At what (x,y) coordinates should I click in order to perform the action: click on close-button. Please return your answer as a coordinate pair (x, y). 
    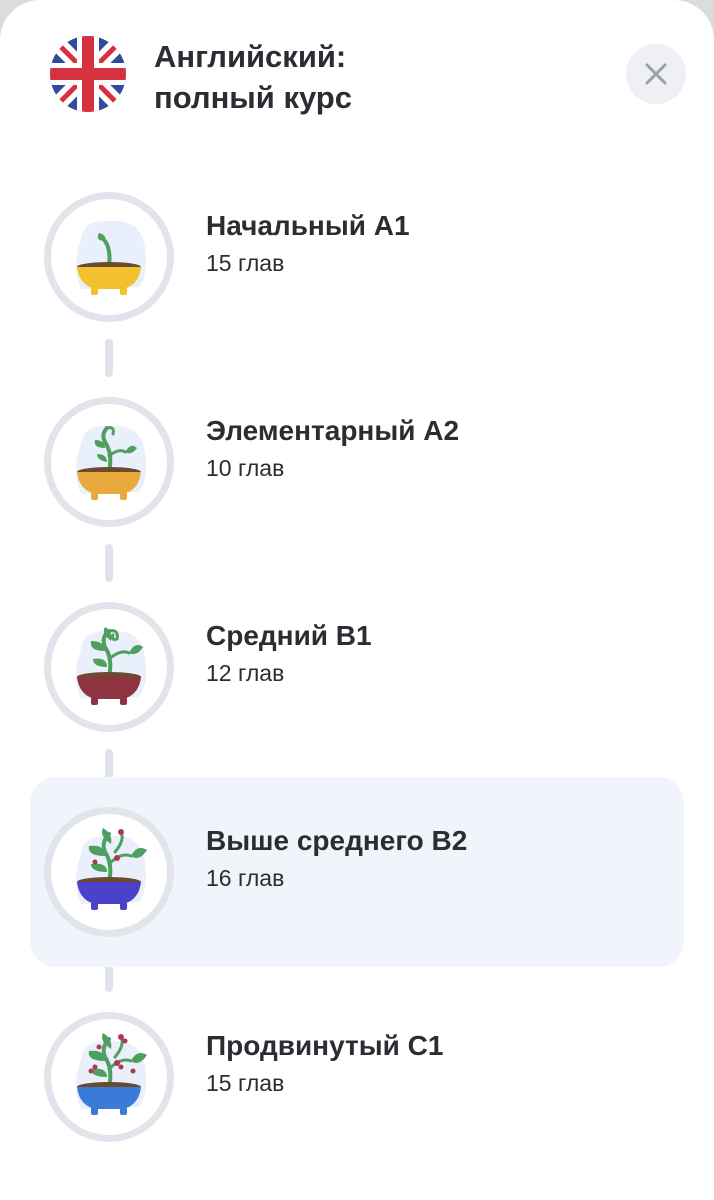
    Looking at the image, I should click on (656, 74).